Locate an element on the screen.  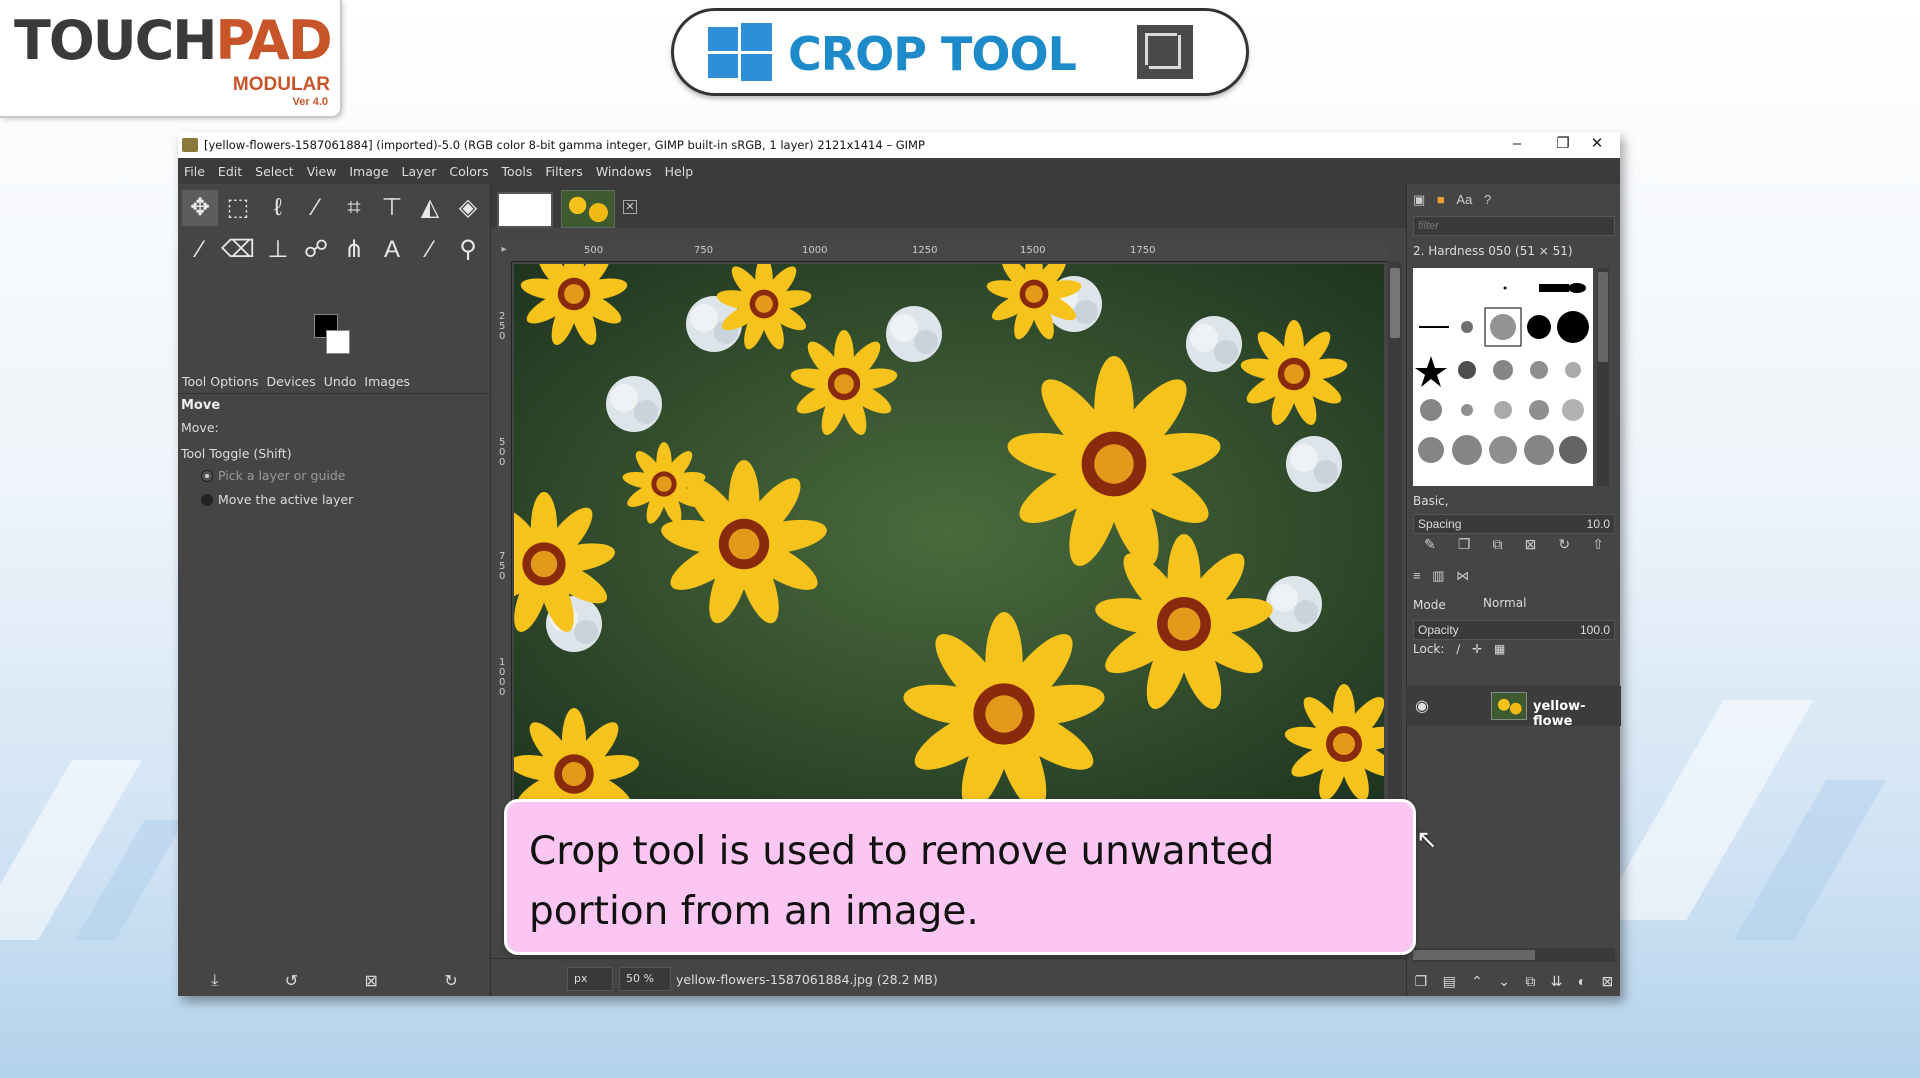
layers-tab-icons: ≡ ▥ ⋈ is located at coordinates (1514, 578).